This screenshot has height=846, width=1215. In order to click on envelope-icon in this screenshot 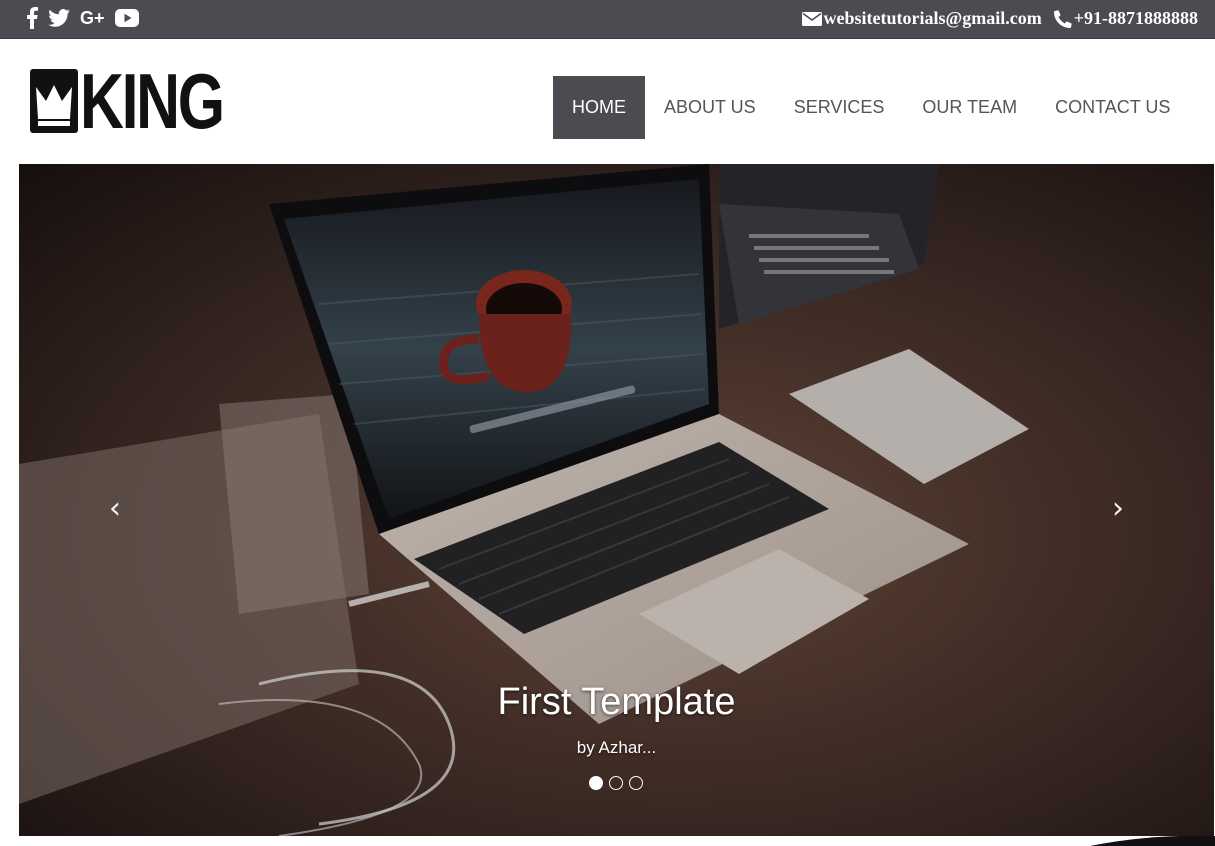, I will do `click(811, 18)`.